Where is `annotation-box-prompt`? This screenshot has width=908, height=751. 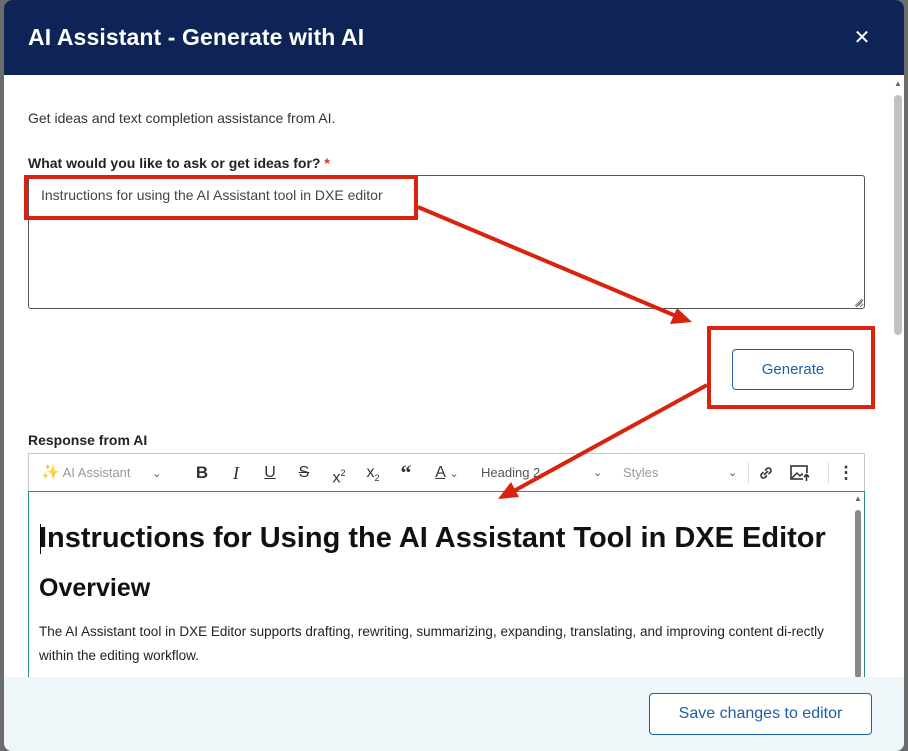
annotation-box-prompt is located at coordinates (221, 197).